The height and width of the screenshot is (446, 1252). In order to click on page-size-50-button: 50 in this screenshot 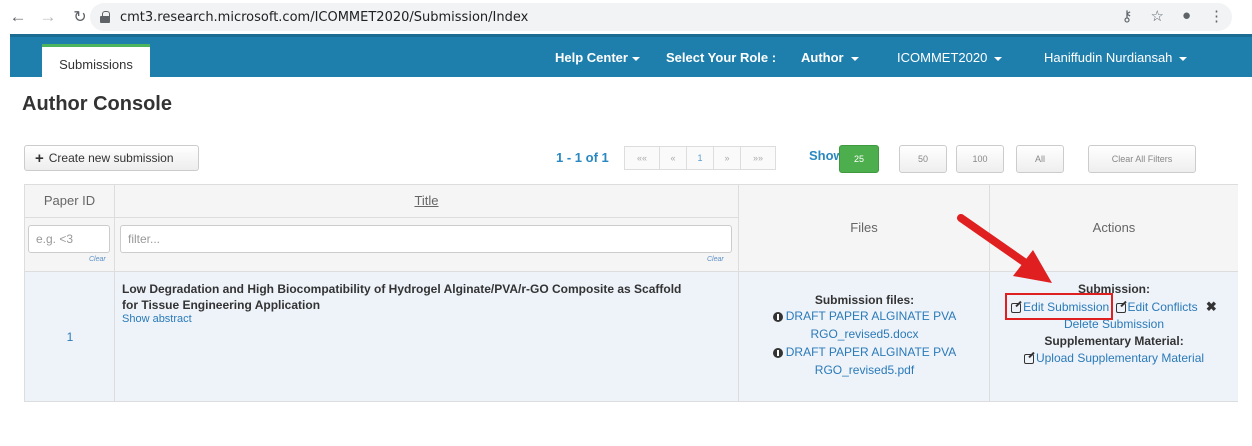, I will do `click(923, 159)`.